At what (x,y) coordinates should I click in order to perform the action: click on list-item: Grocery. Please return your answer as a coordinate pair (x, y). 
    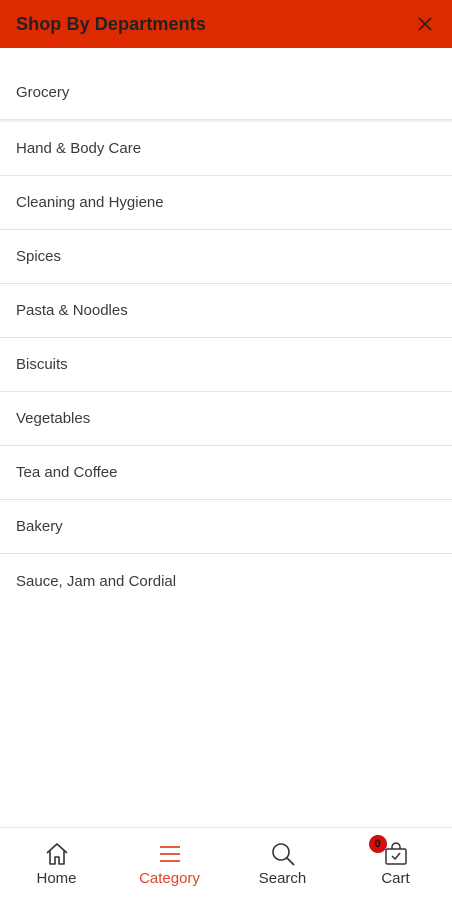
    Looking at the image, I should click on (226, 93).